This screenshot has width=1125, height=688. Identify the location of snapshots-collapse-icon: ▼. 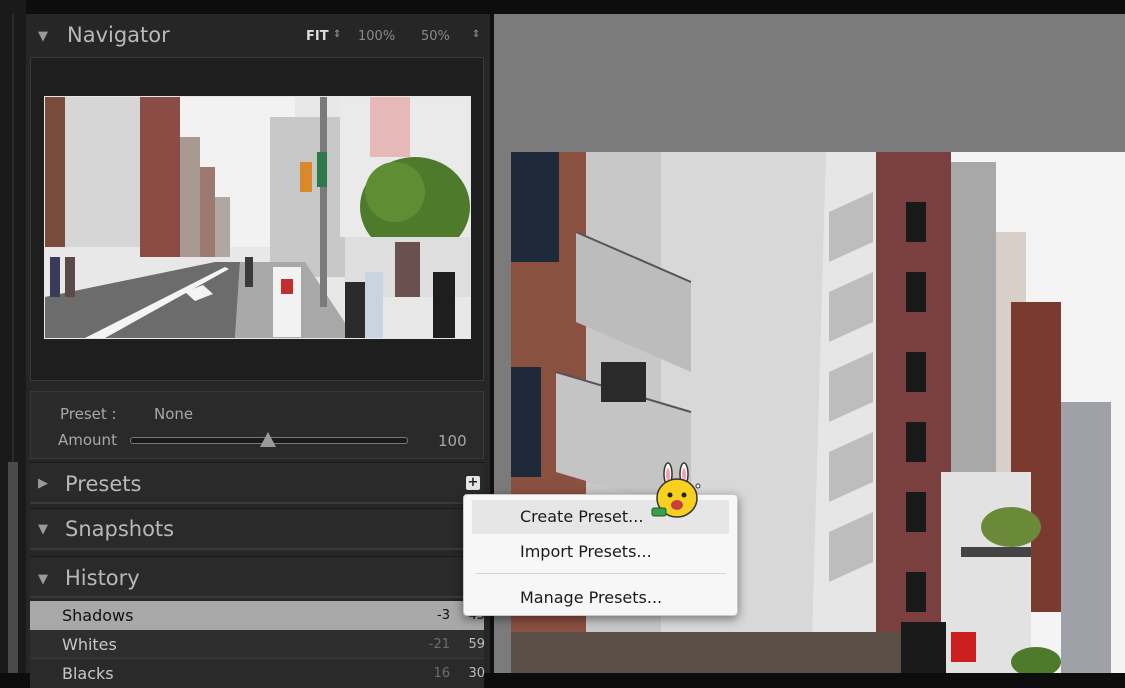
(43, 529).